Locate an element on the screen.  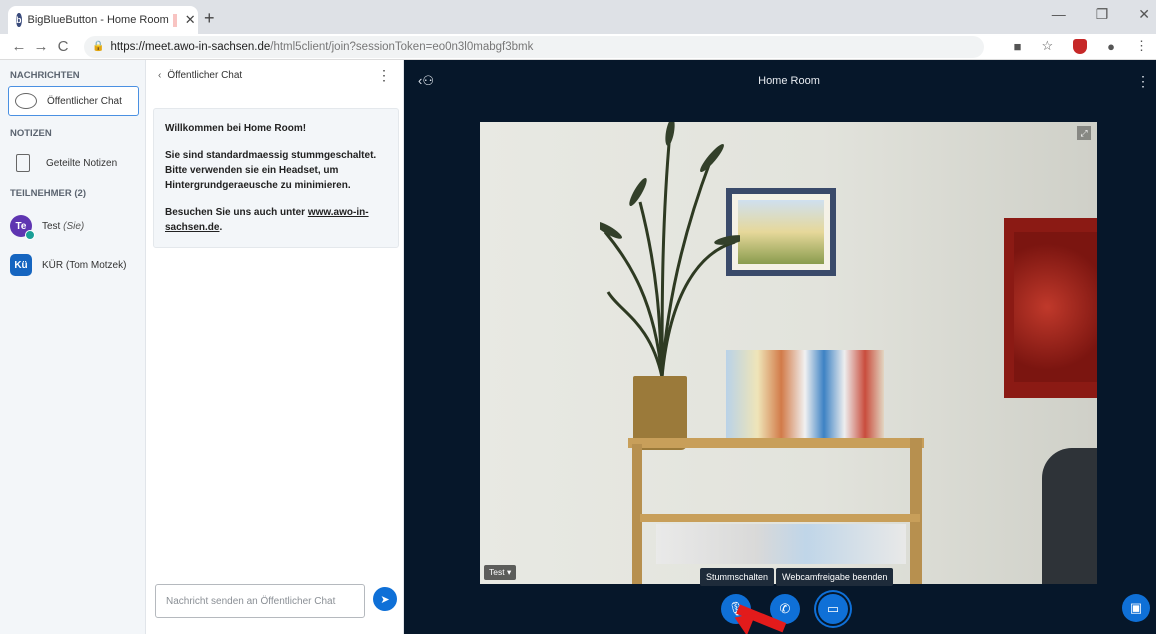
welcome-visit-prefix: Besuchen Sie uns auch unter is located at coordinates (236, 212).